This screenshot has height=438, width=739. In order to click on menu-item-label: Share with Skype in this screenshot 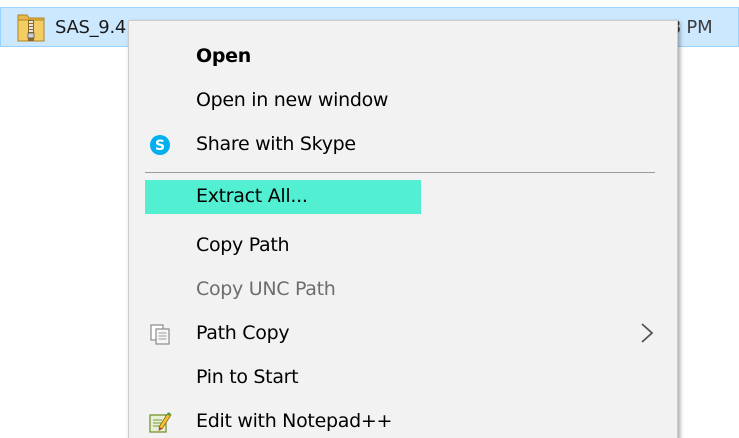, I will do `click(276, 144)`.